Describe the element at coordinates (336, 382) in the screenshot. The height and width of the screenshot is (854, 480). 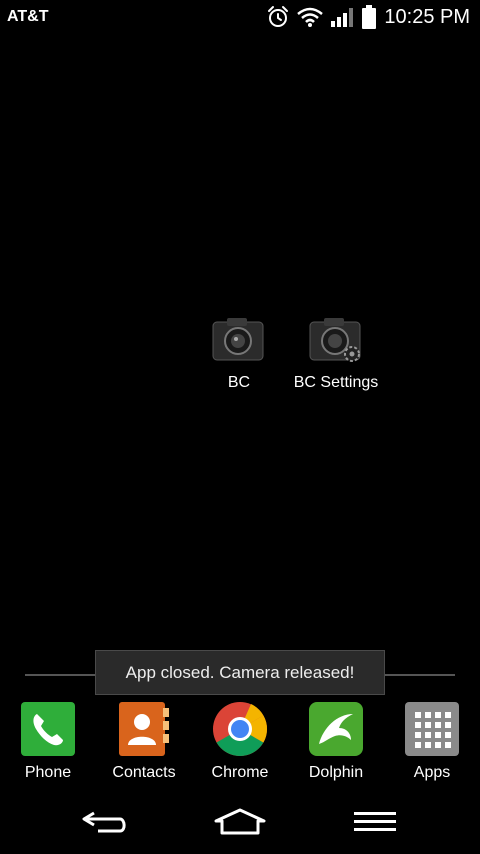
I see `shortcut-label: BC Settings` at that location.